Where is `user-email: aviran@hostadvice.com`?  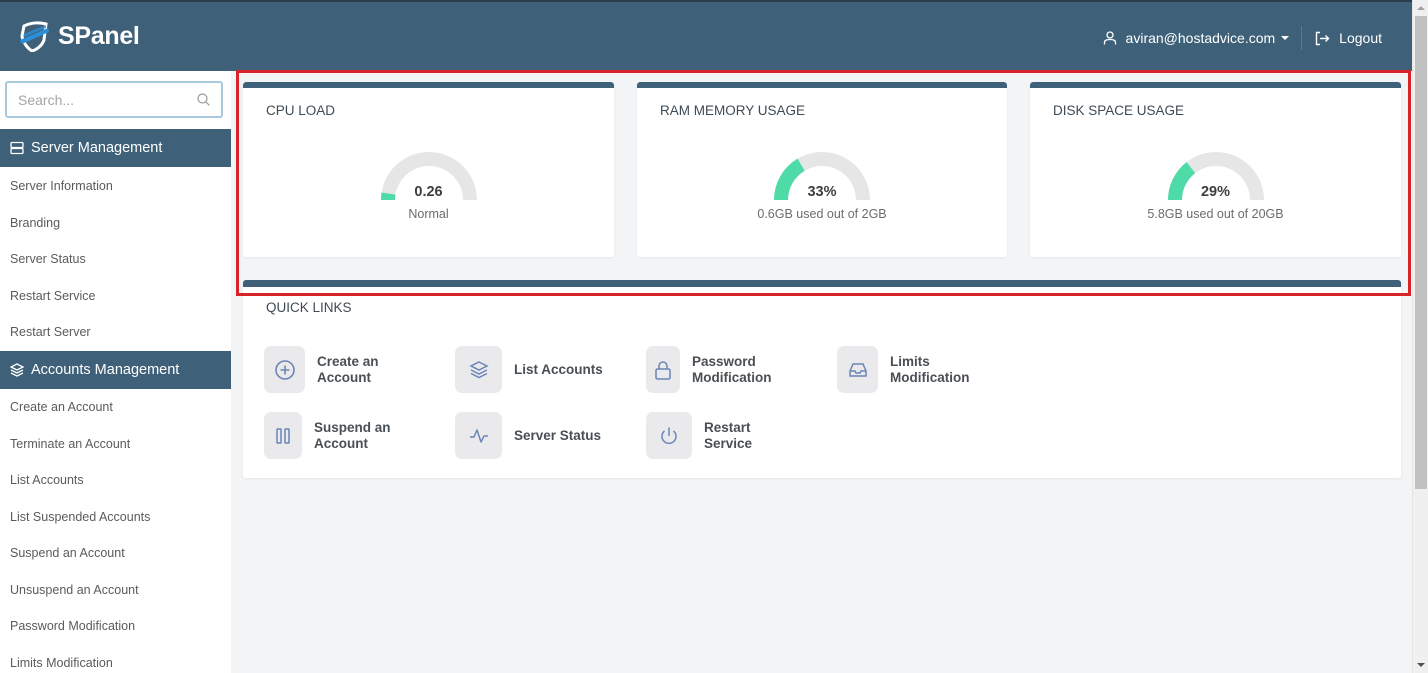 user-email: aviran@hostadvice.com is located at coordinates (1200, 38).